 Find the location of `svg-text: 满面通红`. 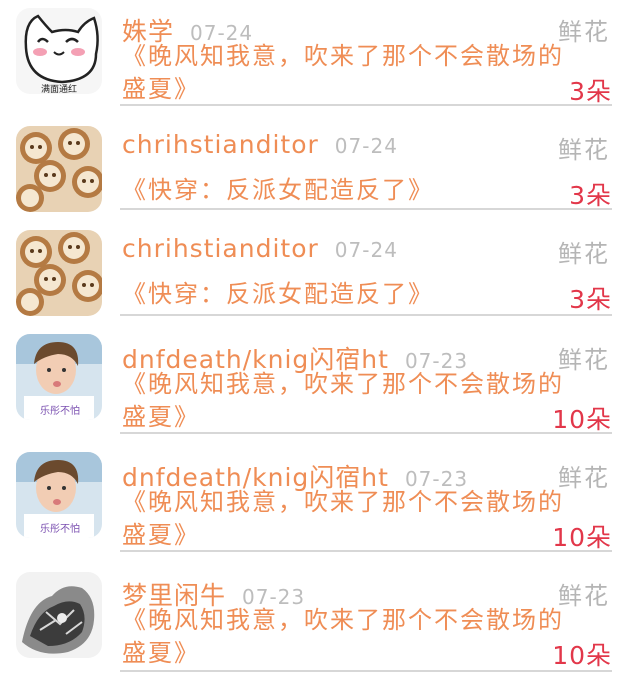

svg-text: 满面通红 is located at coordinates (59, 88).